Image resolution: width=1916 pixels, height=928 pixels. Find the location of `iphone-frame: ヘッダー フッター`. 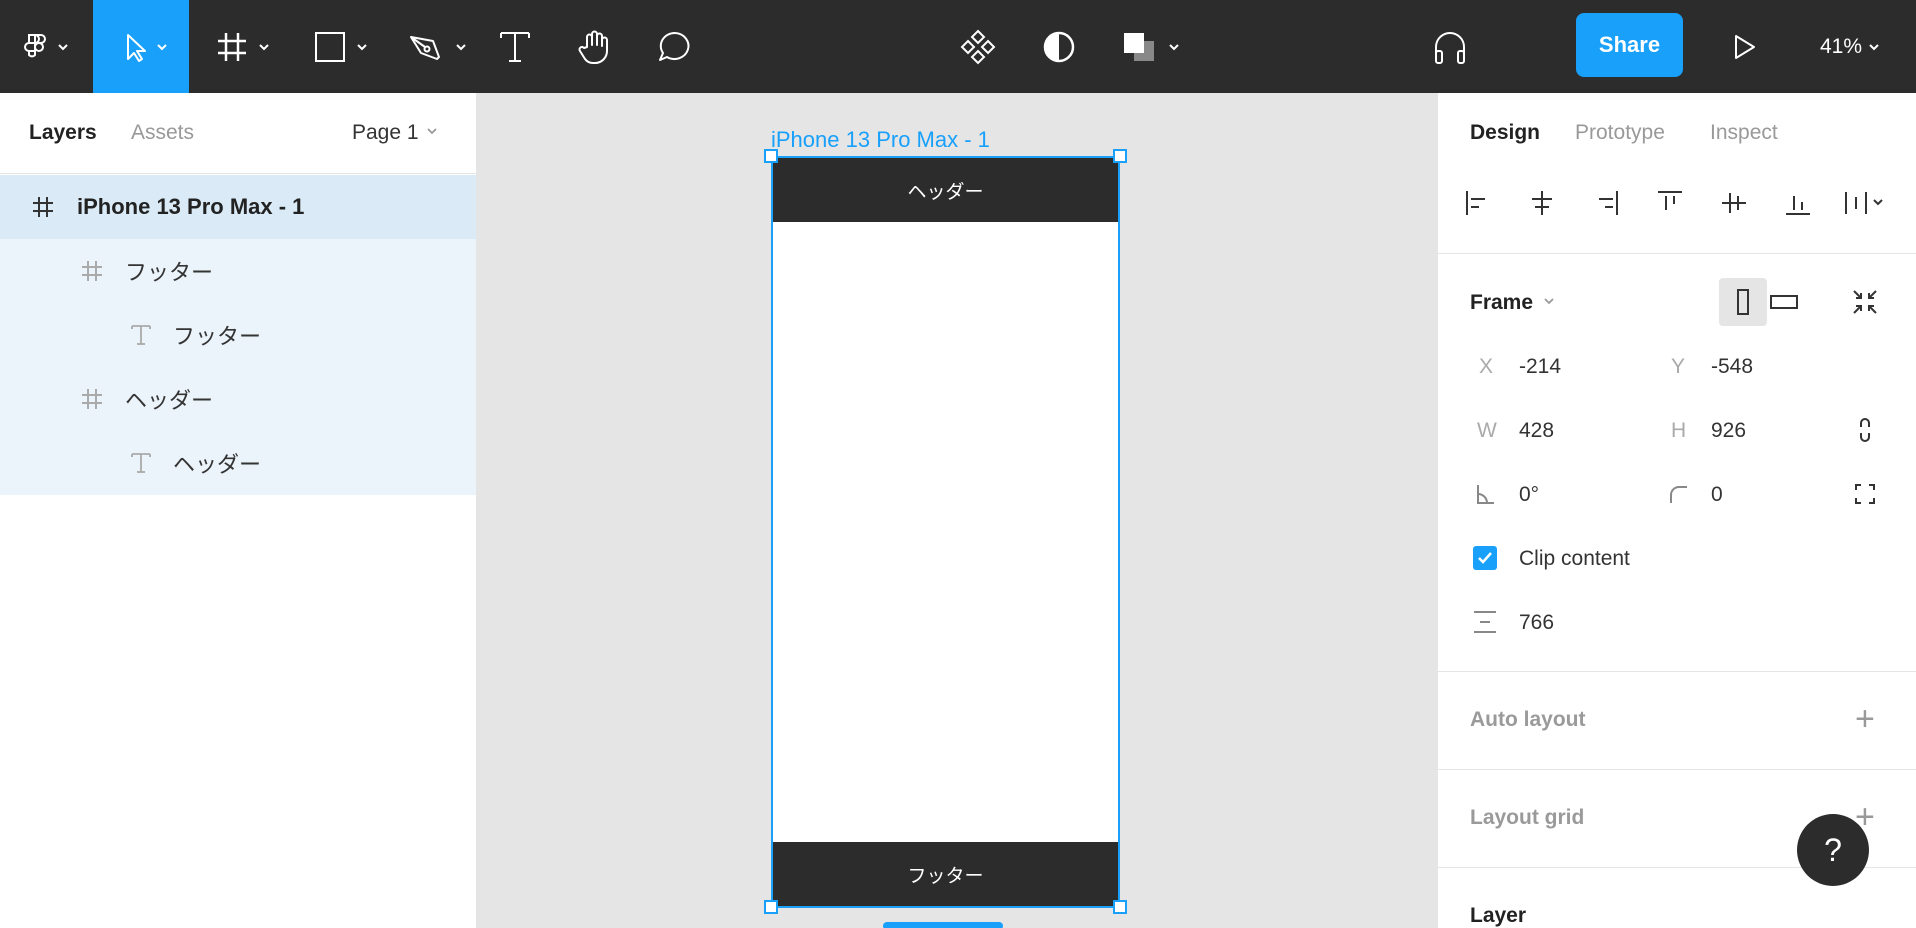

iphone-frame: ヘッダー フッター is located at coordinates (945, 532).